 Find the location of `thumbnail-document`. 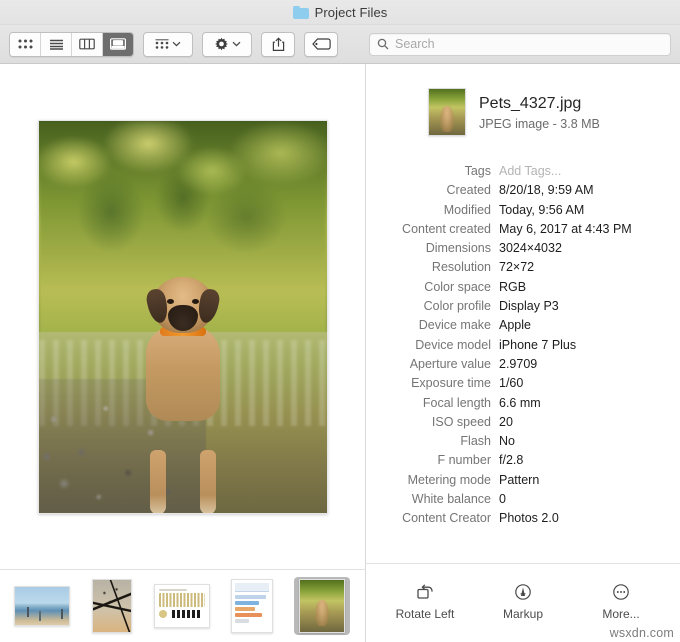

thumbnail-document is located at coordinates (182, 606).